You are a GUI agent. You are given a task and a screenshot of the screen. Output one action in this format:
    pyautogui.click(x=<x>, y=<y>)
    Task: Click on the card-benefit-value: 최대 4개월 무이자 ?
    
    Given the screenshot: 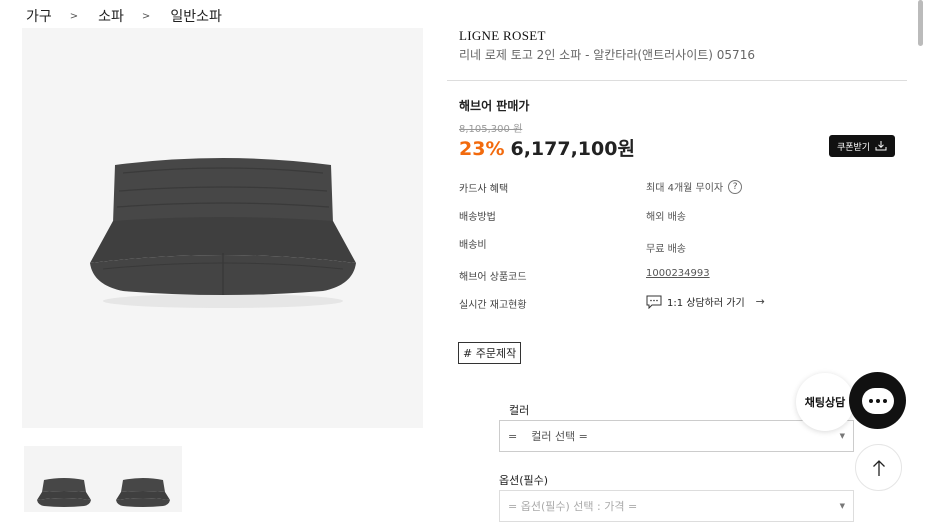 What is the action you would take?
    pyautogui.click(x=694, y=186)
    